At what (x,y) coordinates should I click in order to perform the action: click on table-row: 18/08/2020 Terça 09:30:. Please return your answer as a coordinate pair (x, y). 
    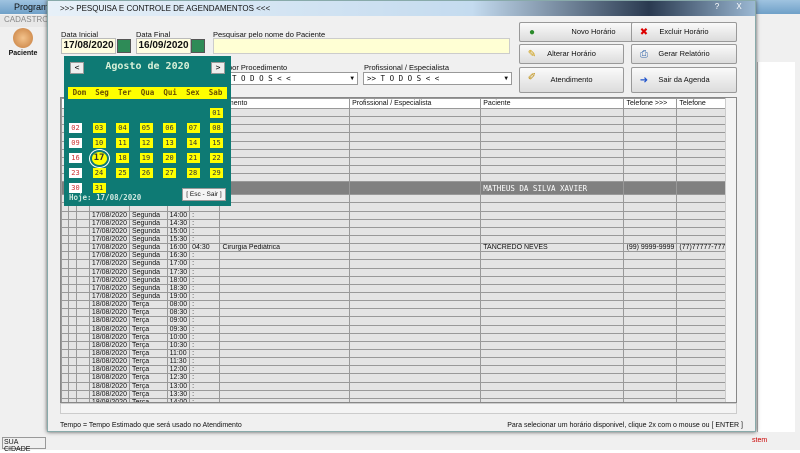
    Looking at the image, I should click on (398, 329).